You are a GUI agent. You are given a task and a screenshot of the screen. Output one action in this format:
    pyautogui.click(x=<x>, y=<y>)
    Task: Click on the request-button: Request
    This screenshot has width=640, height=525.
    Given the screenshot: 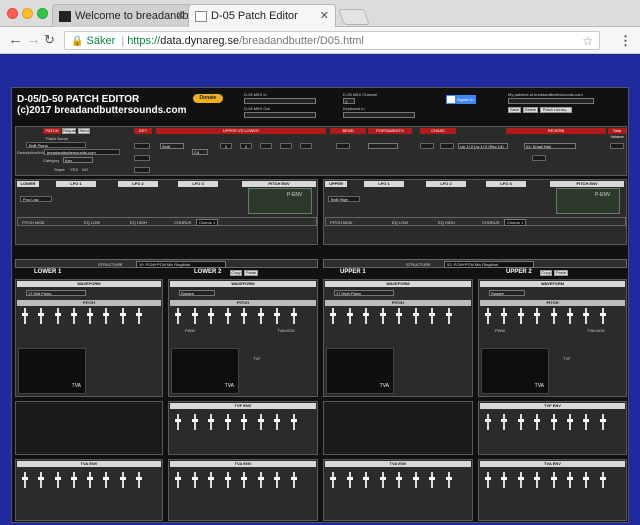 What is the action you would take?
    pyautogui.click(x=70, y=131)
    